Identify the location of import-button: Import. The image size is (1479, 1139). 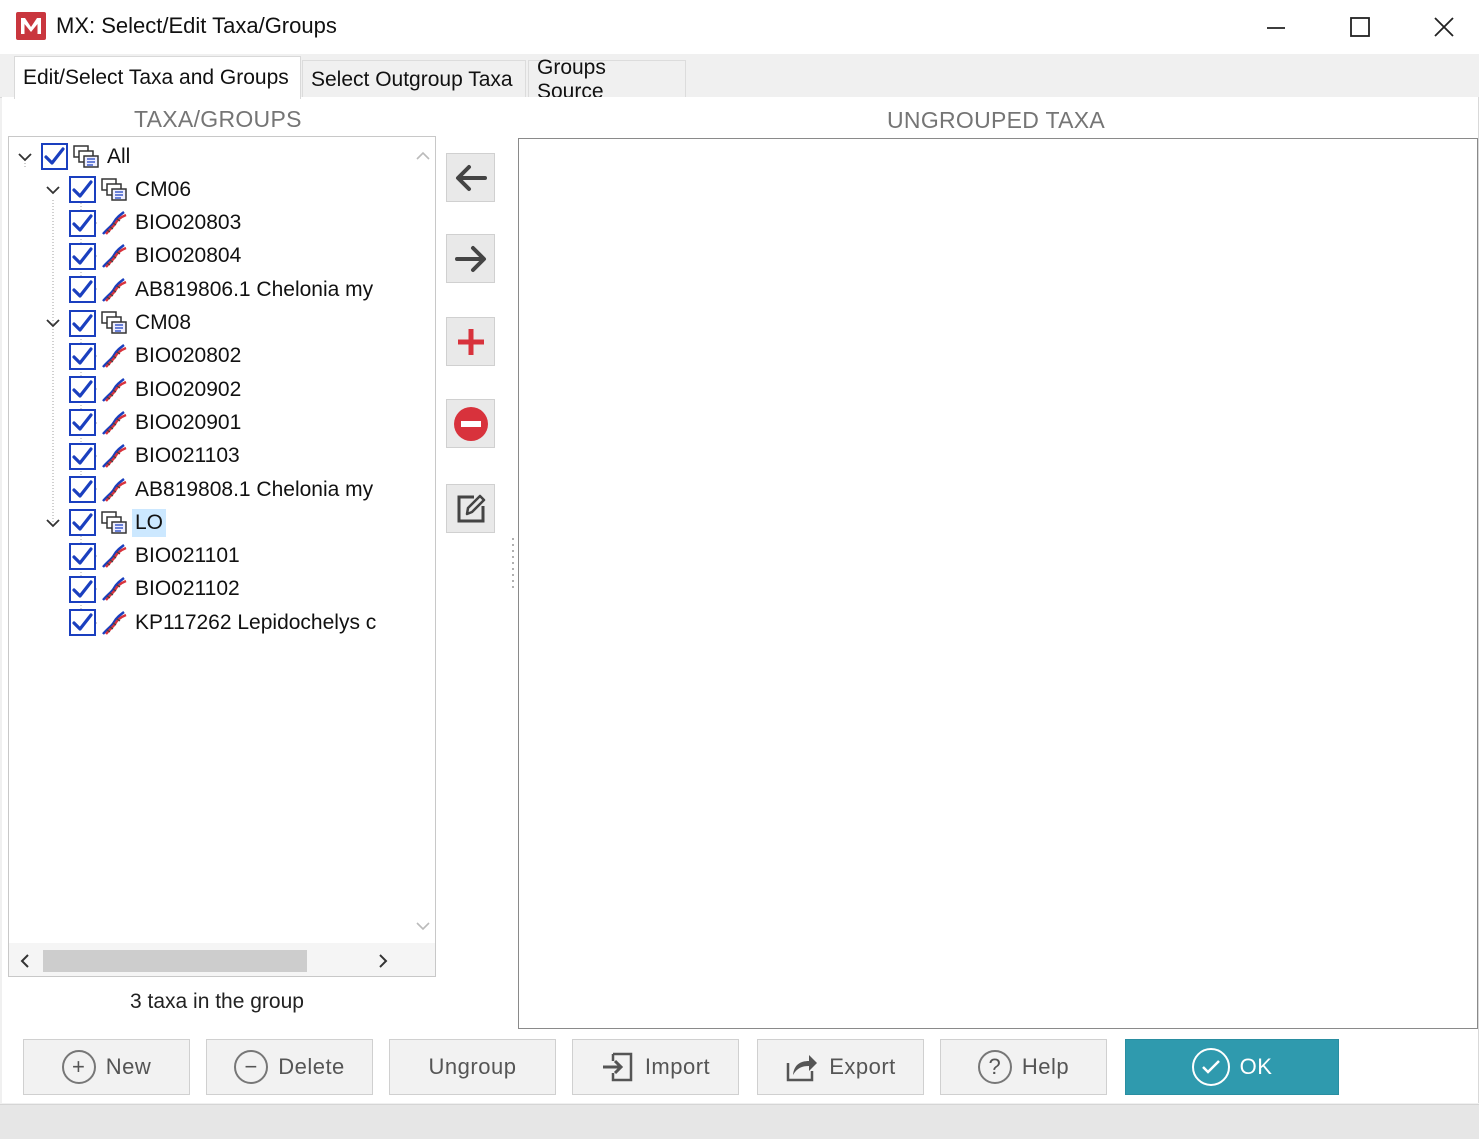
(655, 1067).